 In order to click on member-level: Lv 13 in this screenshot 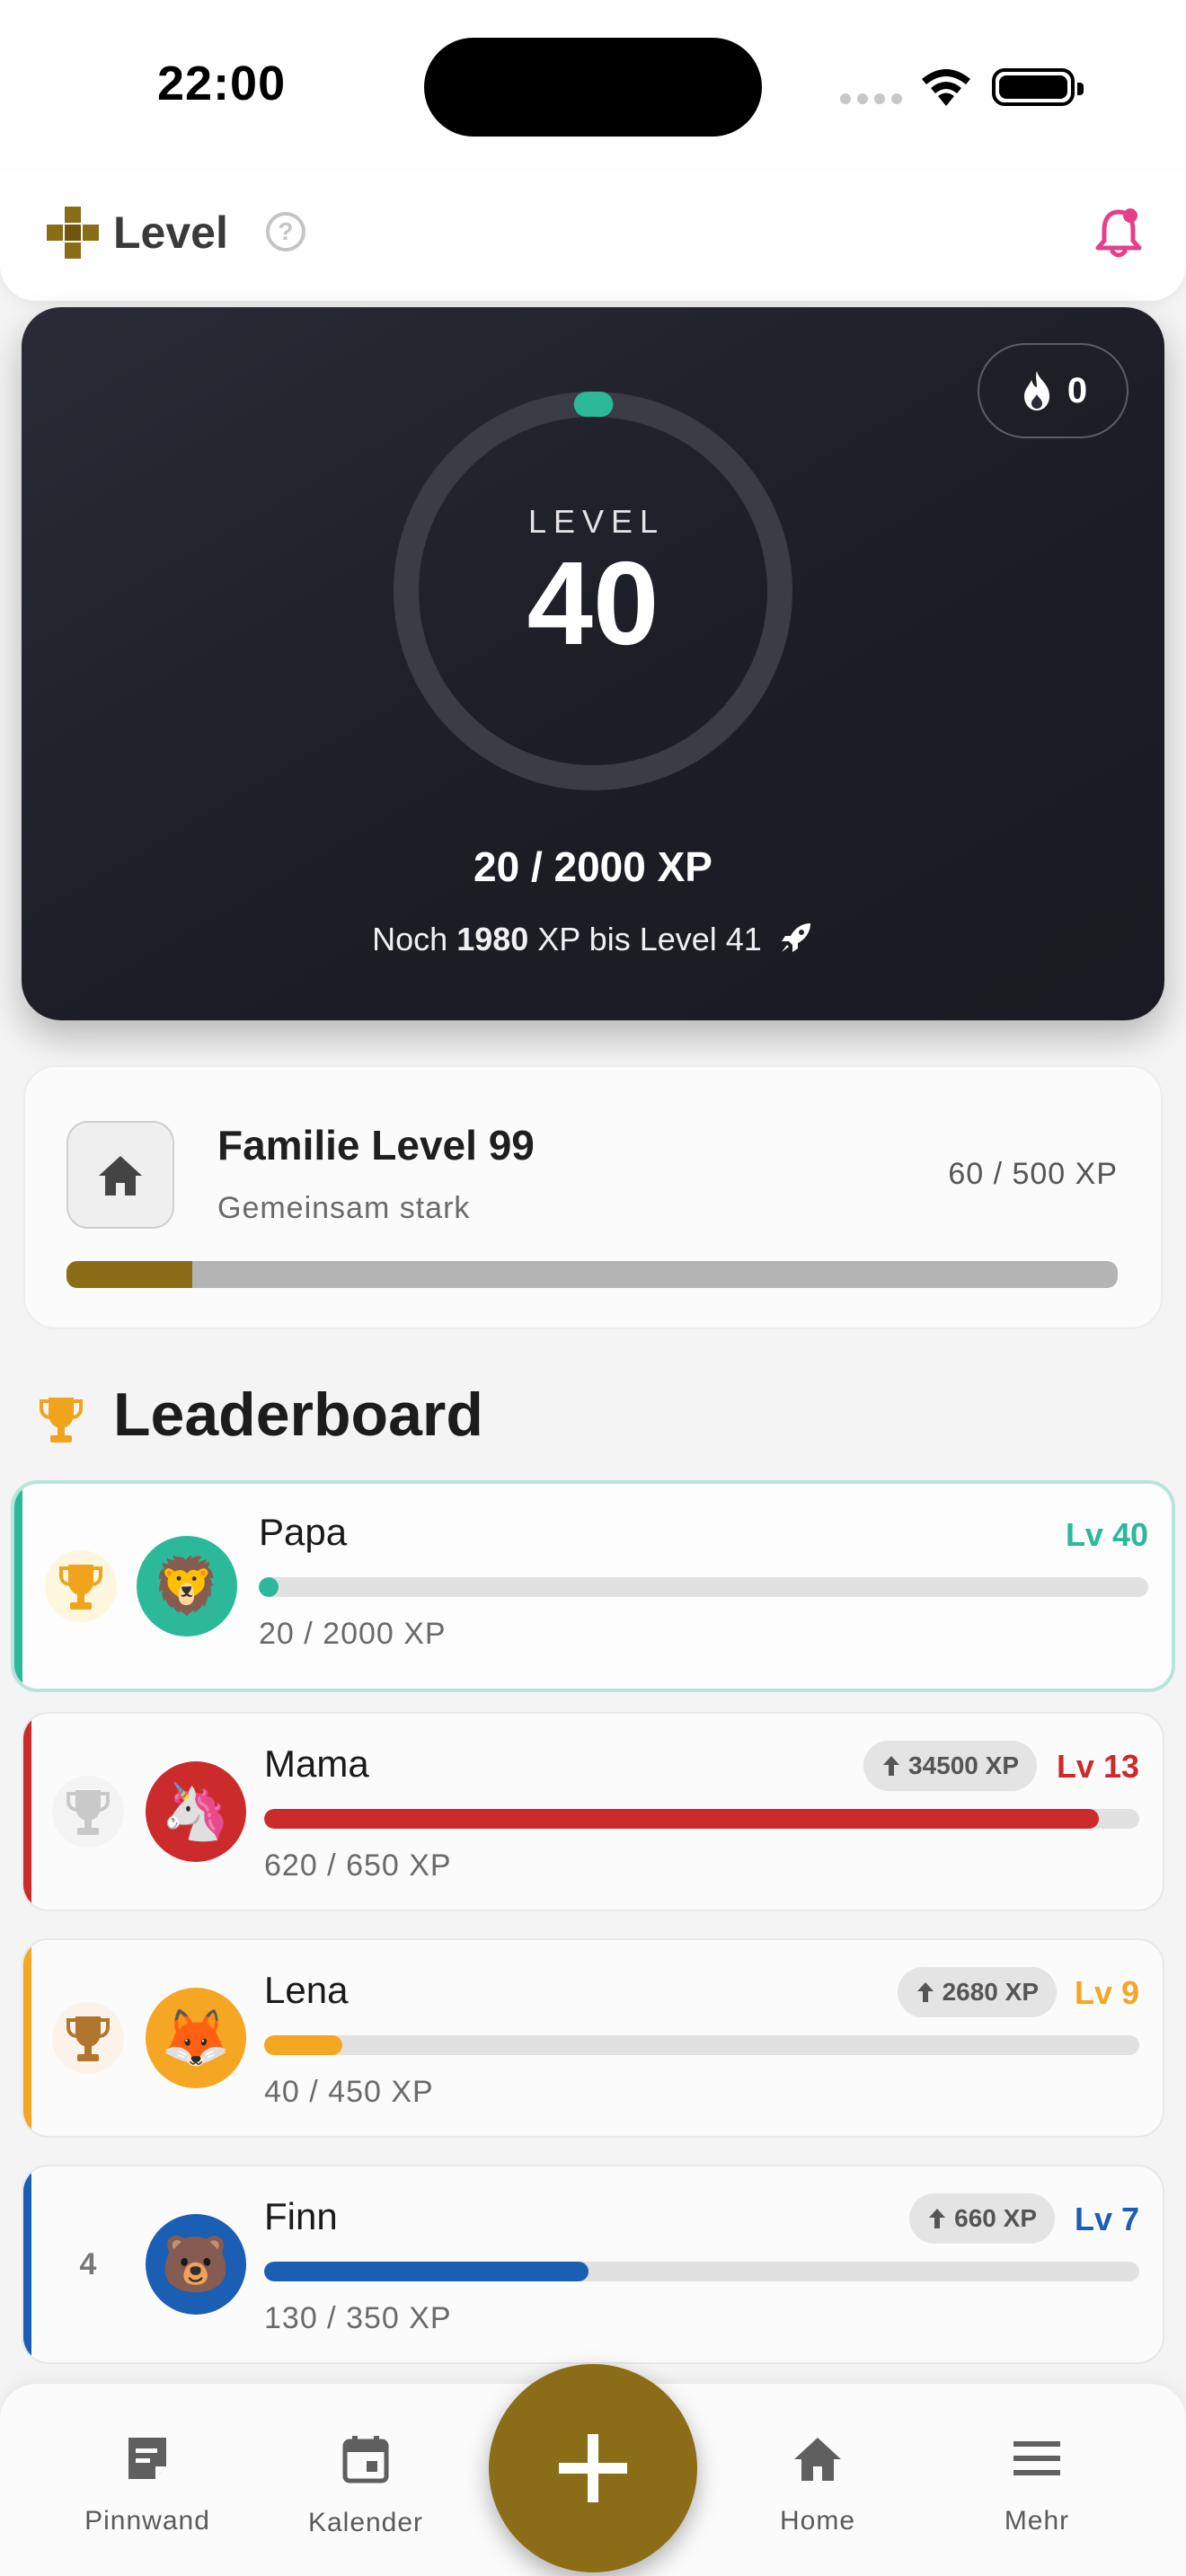, I will do `click(1097, 1766)`.